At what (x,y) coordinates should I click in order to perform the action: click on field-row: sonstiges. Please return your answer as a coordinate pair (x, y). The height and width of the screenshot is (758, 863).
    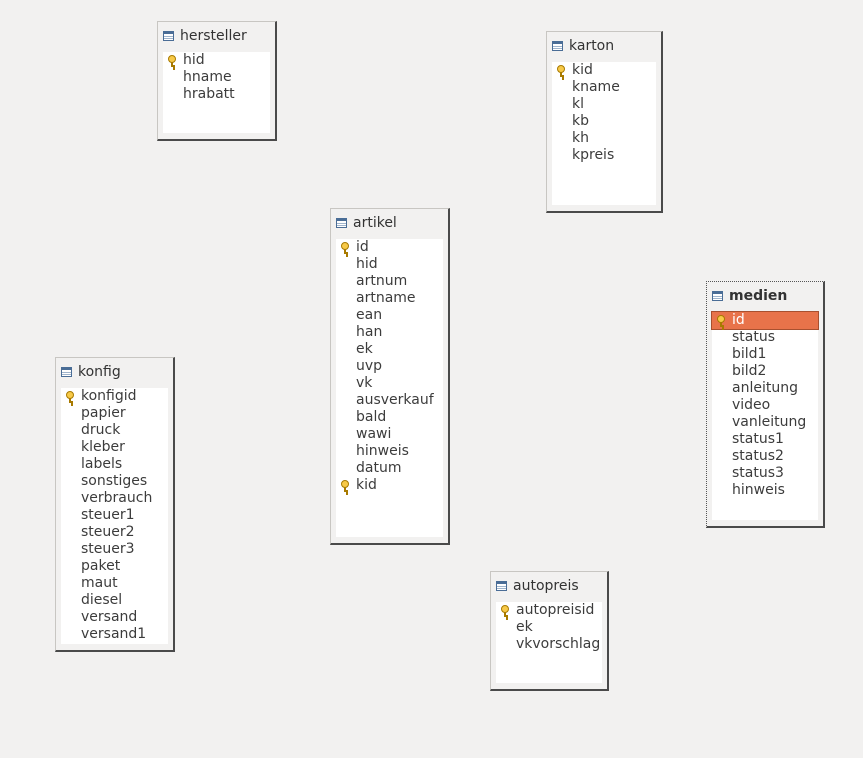
    Looking at the image, I should click on (114, 481).